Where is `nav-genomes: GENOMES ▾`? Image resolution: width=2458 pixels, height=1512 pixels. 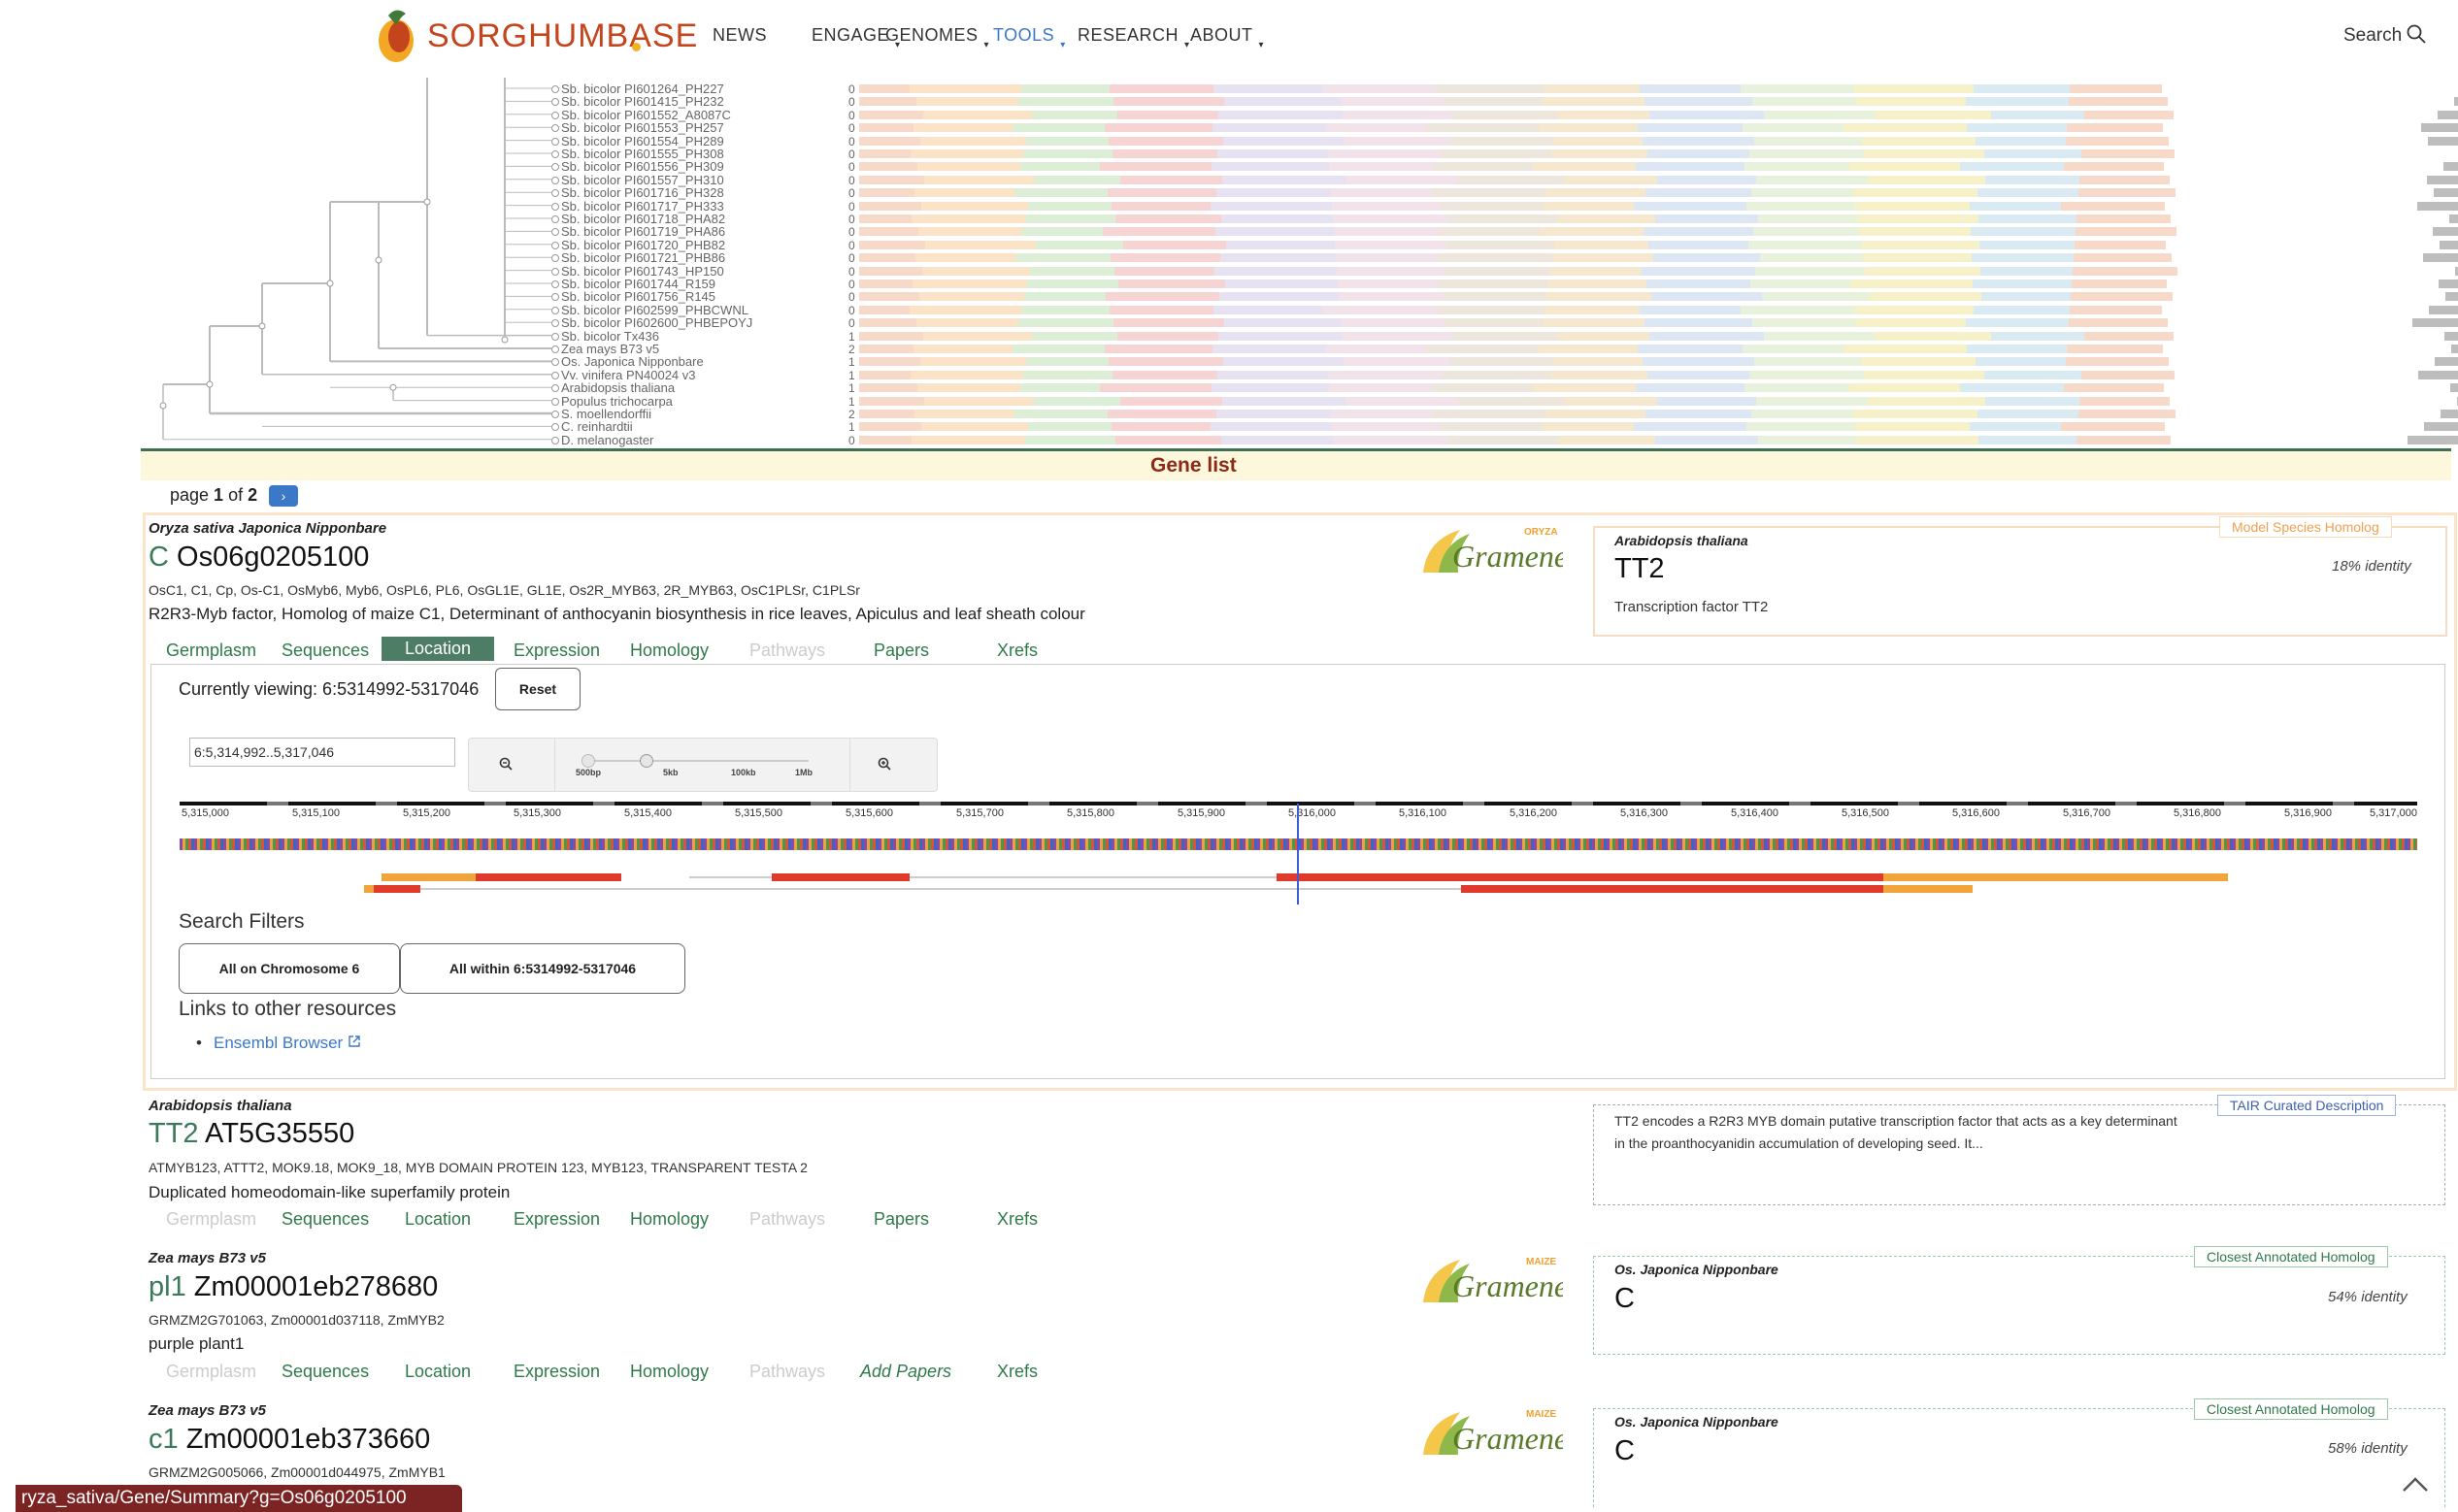
nav-genomes: GENOMES ▾ is located at coordinates (937, 37).